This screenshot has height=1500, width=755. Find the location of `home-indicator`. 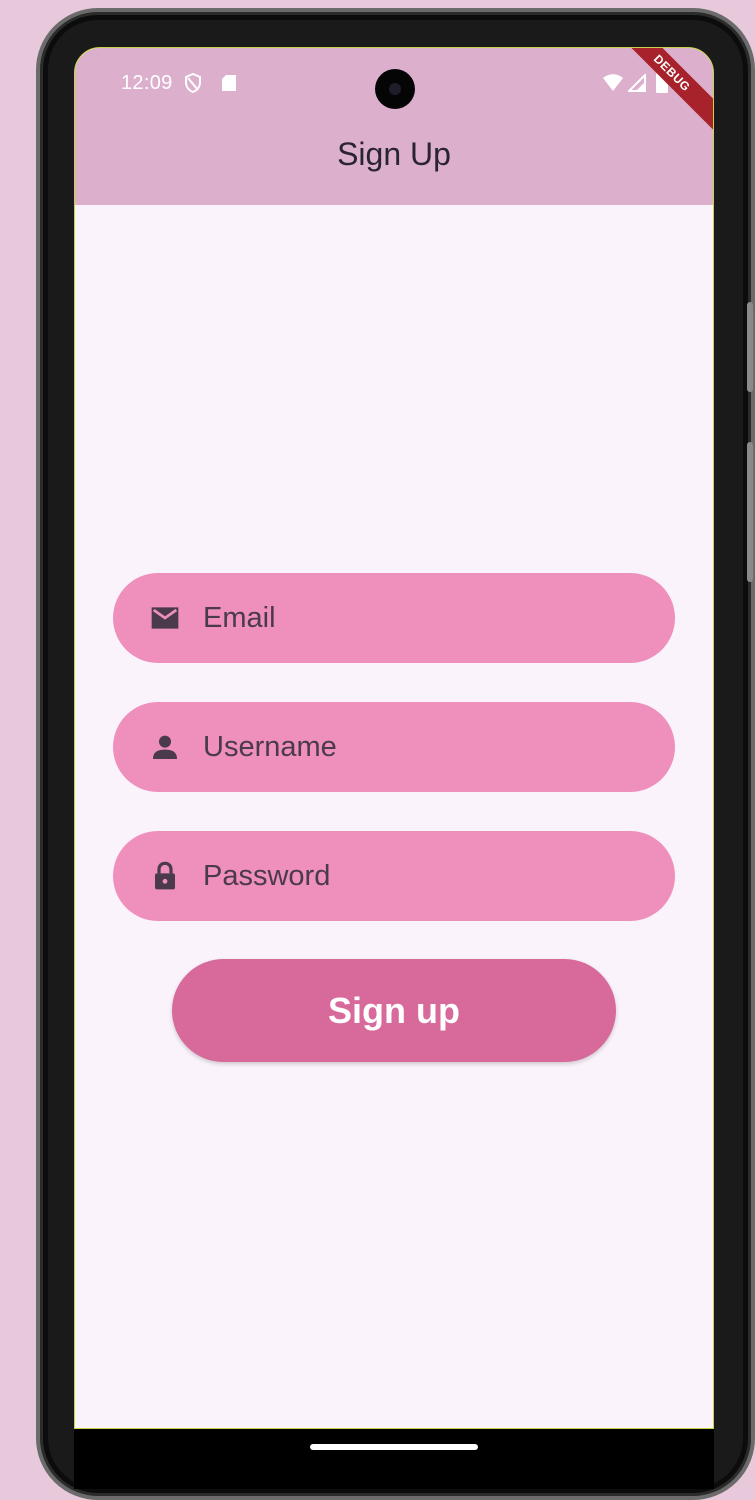

home-indicator is located at coordinates (394, 1447).